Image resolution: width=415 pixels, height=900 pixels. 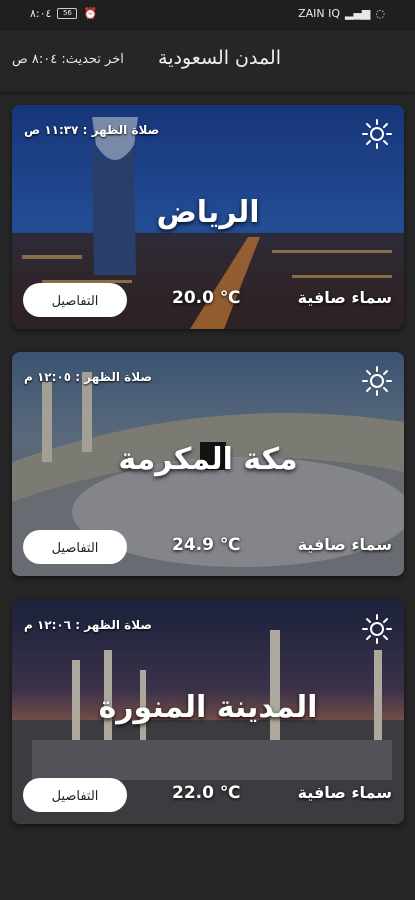 What do you see at coordinates (380, 13) in the screenshot?
I see `whatsapp-icon: ◌` at bounding box center [380, 13].